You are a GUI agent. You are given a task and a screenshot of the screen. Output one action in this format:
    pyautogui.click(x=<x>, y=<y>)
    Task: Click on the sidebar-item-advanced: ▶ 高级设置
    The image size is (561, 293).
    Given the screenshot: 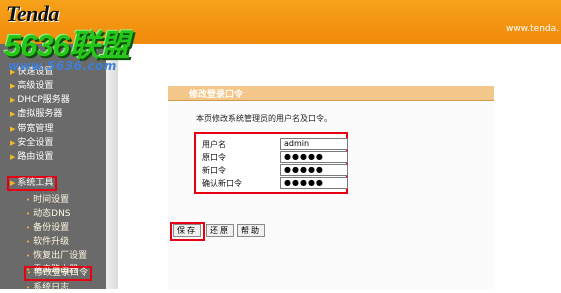 What is the action you would take?
    pyautogui.click(x=31, y=84)
    